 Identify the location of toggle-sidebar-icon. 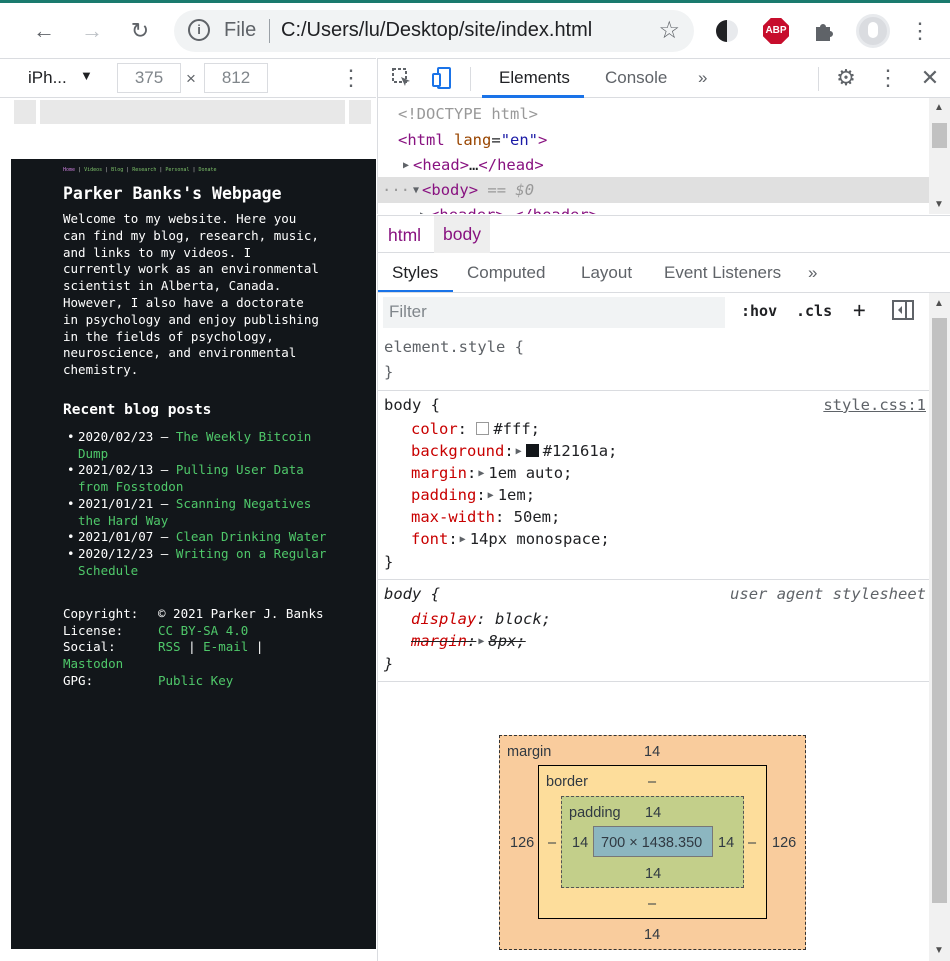
(903, 312).